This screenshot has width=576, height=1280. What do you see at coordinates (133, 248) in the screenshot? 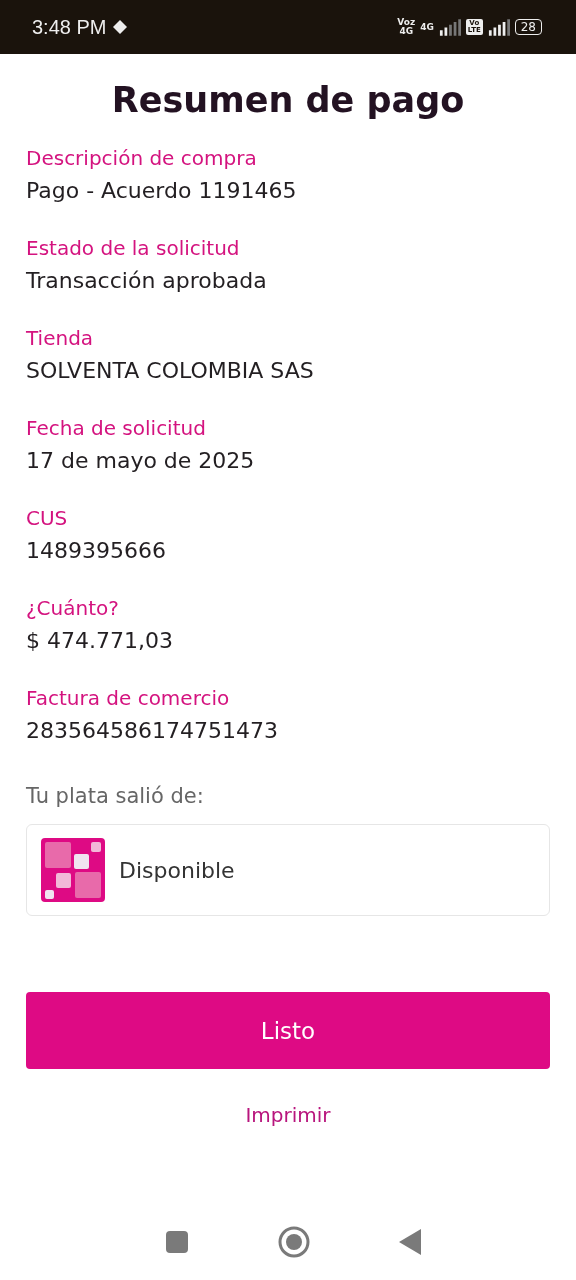
I see `field-label: Estado de la solicitud` at bounding box center [133, 248].